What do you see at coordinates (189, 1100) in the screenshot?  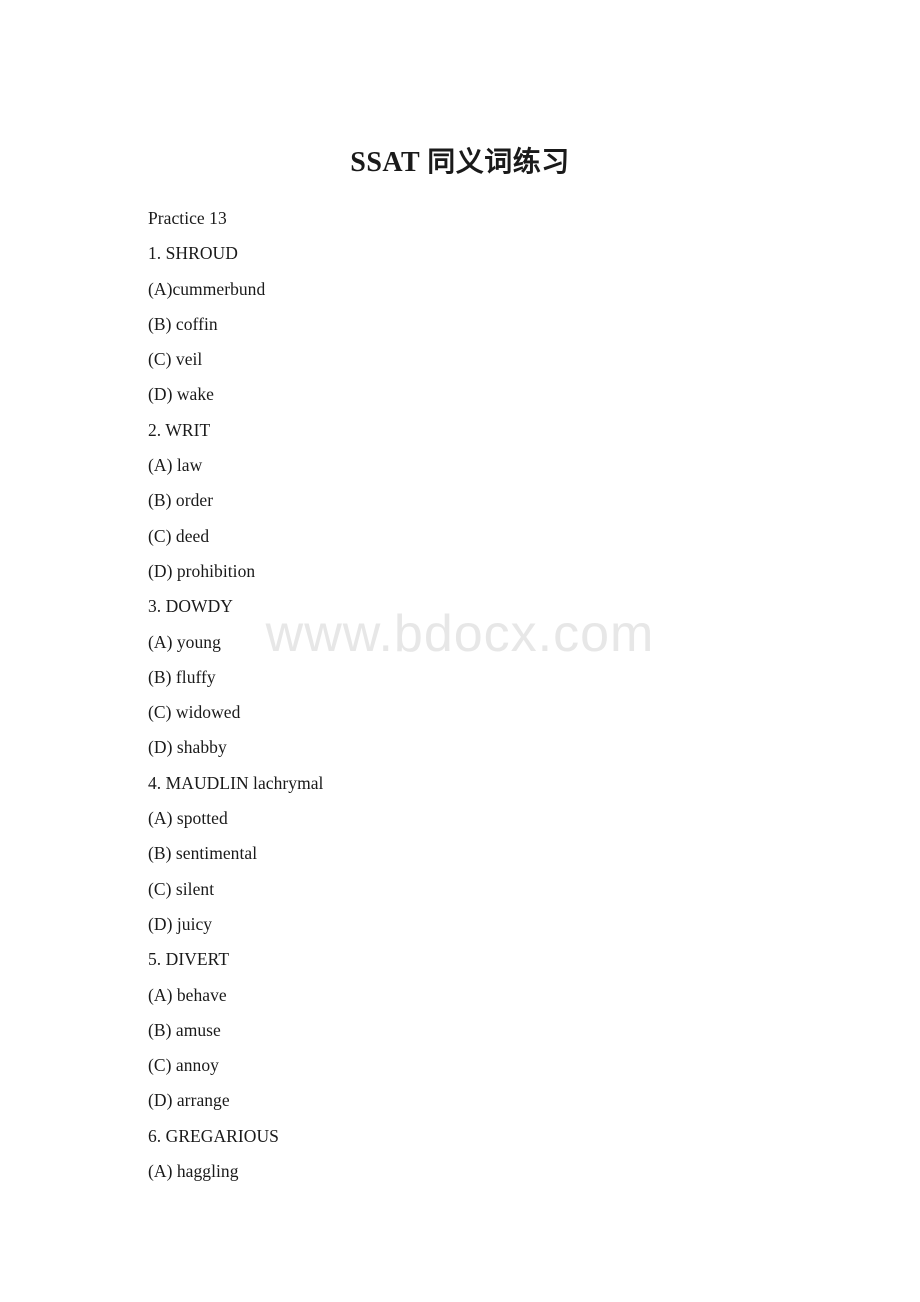 I see `option-5-d: (D) arrange` at bounding box center [189, 1100].